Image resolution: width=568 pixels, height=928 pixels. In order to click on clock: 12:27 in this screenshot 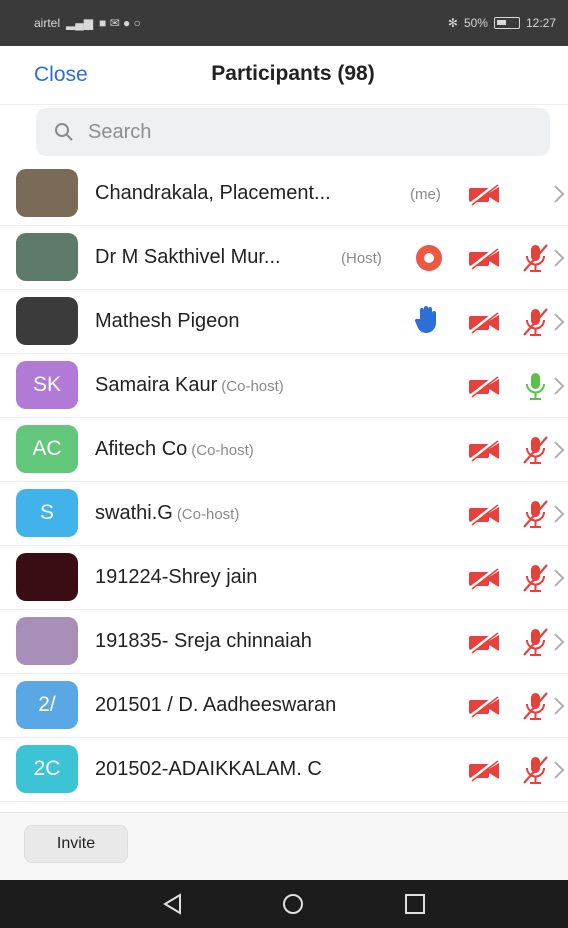, I will do `click(540, 23)`.